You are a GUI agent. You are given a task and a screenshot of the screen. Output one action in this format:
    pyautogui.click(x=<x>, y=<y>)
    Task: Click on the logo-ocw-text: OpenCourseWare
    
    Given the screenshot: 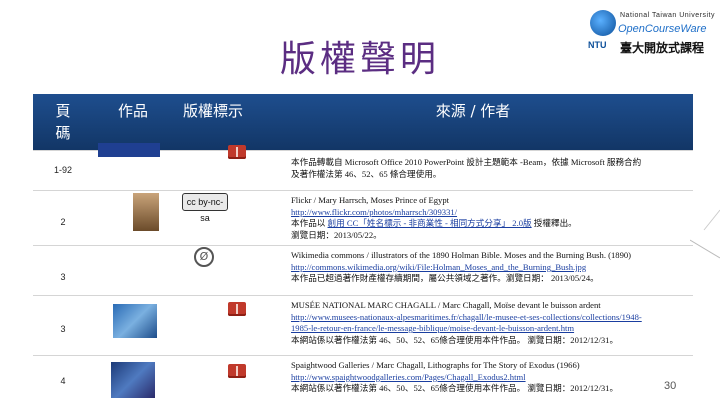 What is the action you would take?
    pyautogui.click(x=662, y=29)
    